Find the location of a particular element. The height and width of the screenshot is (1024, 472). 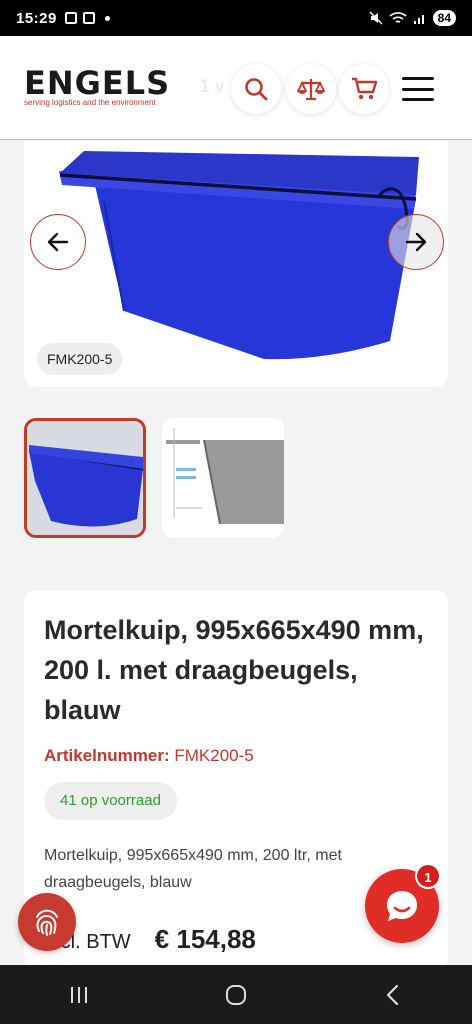

search-icon is located at coordinates (256, 89).